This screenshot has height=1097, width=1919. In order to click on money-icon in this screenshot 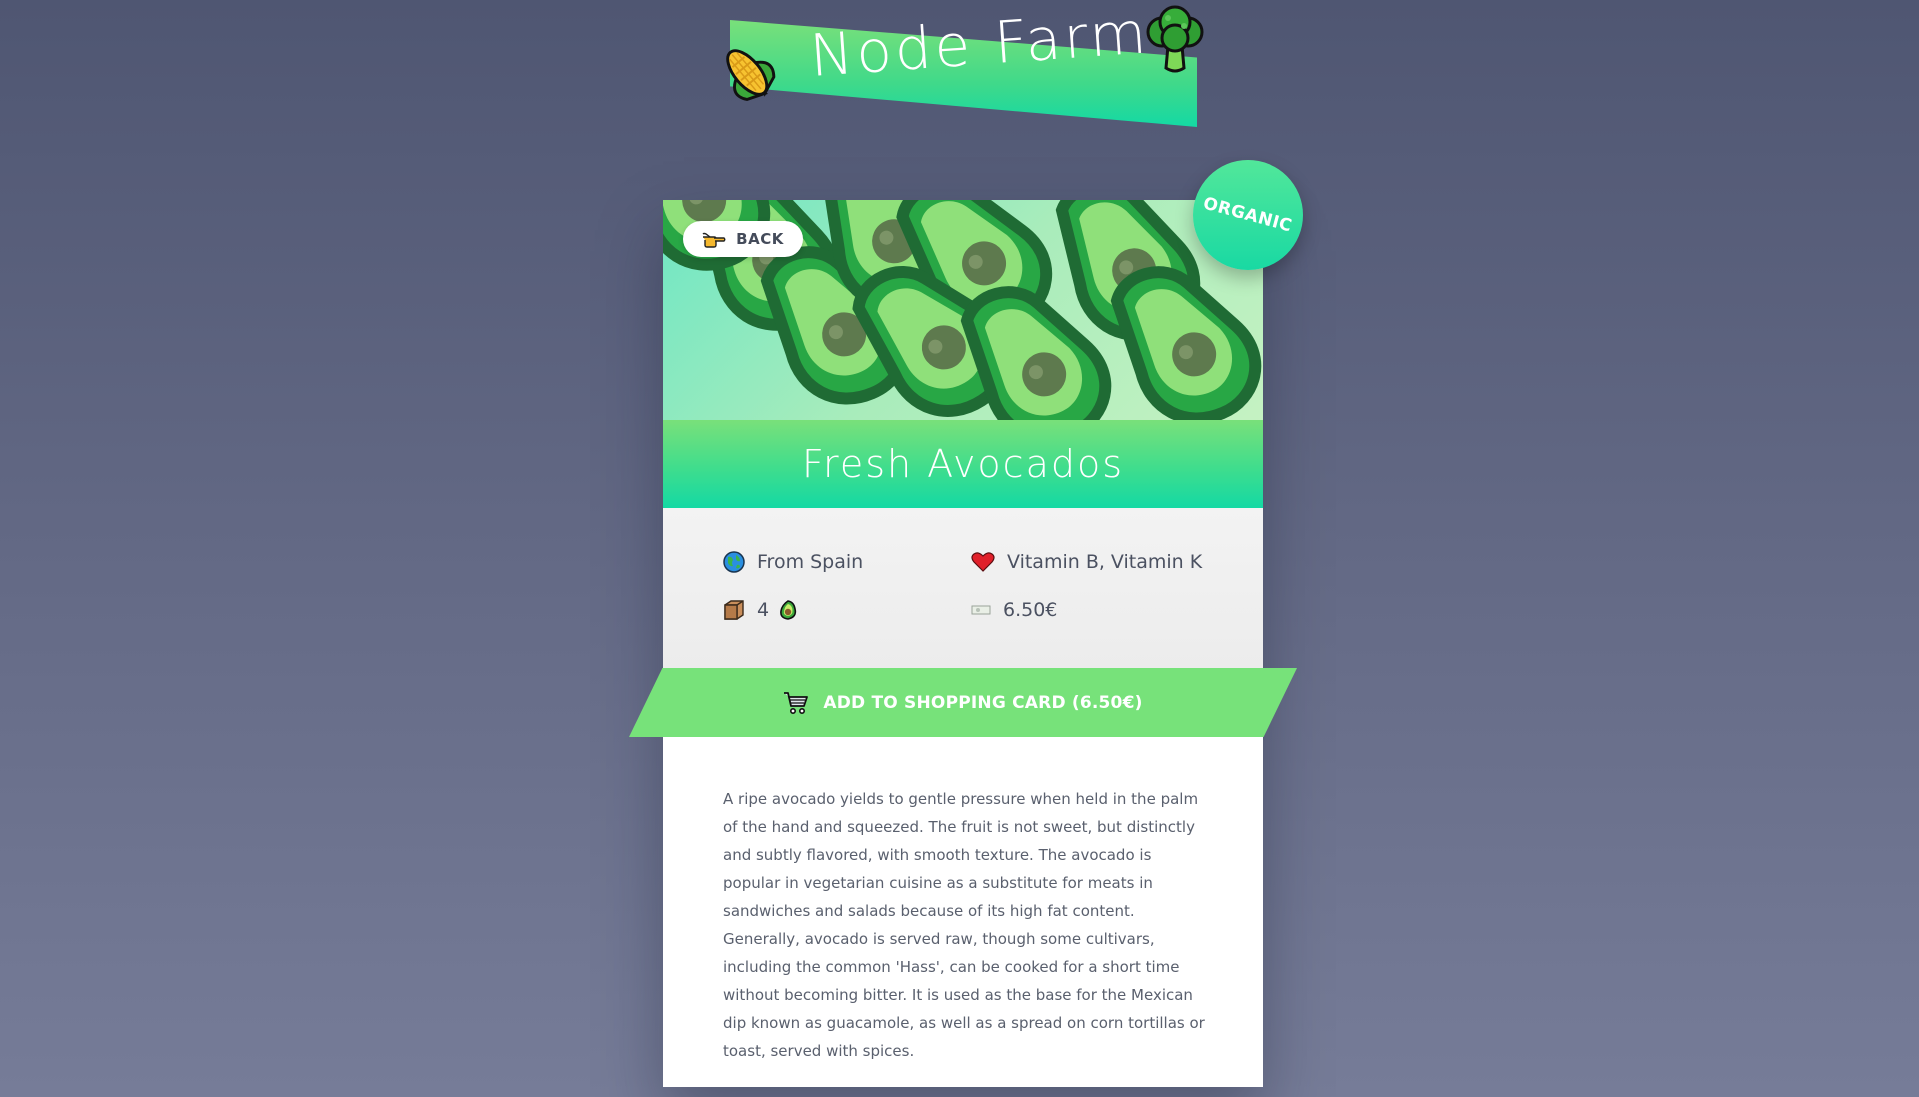, I will do `click(981, 610)`.